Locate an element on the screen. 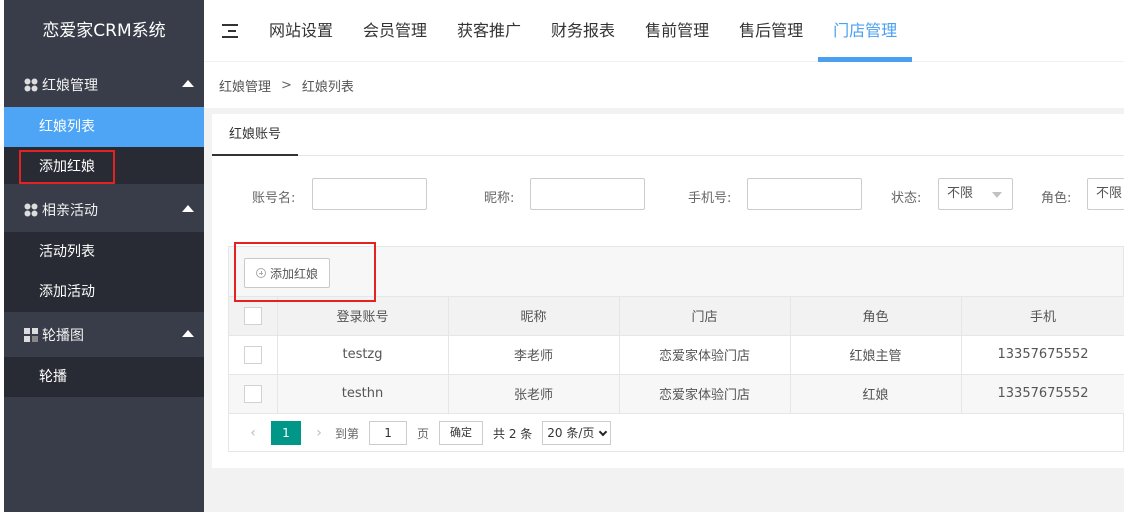 The width and height of the screenshot is (1124, 512). goto-confirm-button: 确定 is located at coordinates (461, 433).